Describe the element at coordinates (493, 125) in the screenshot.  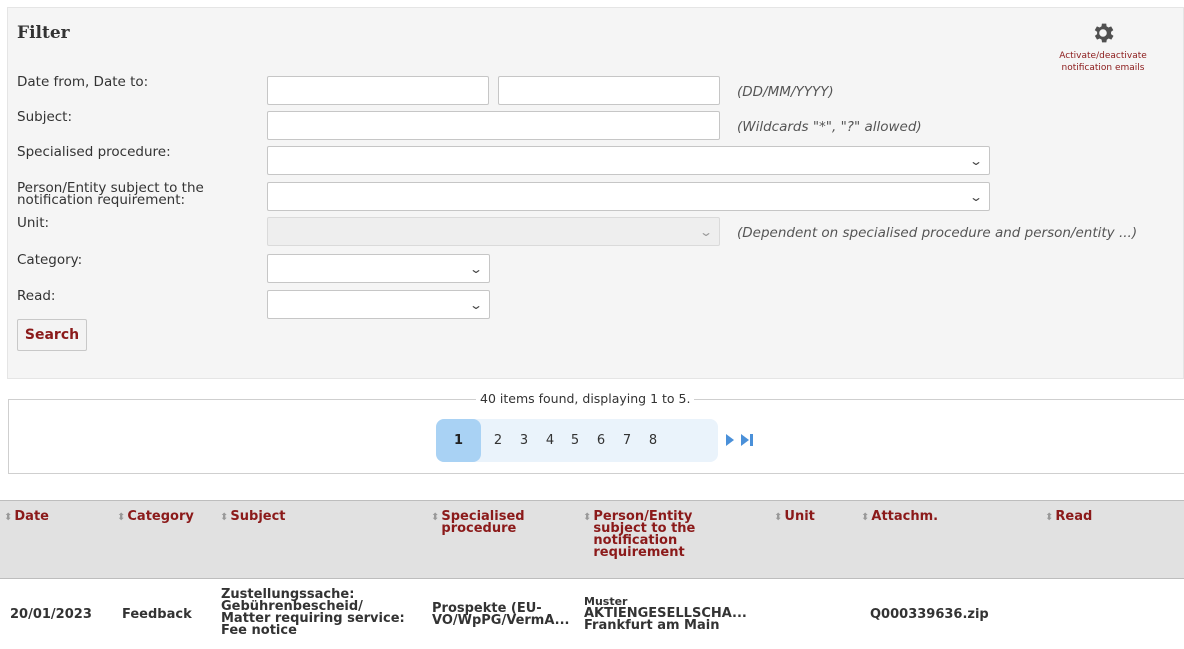
I see `subject-input` at that location.